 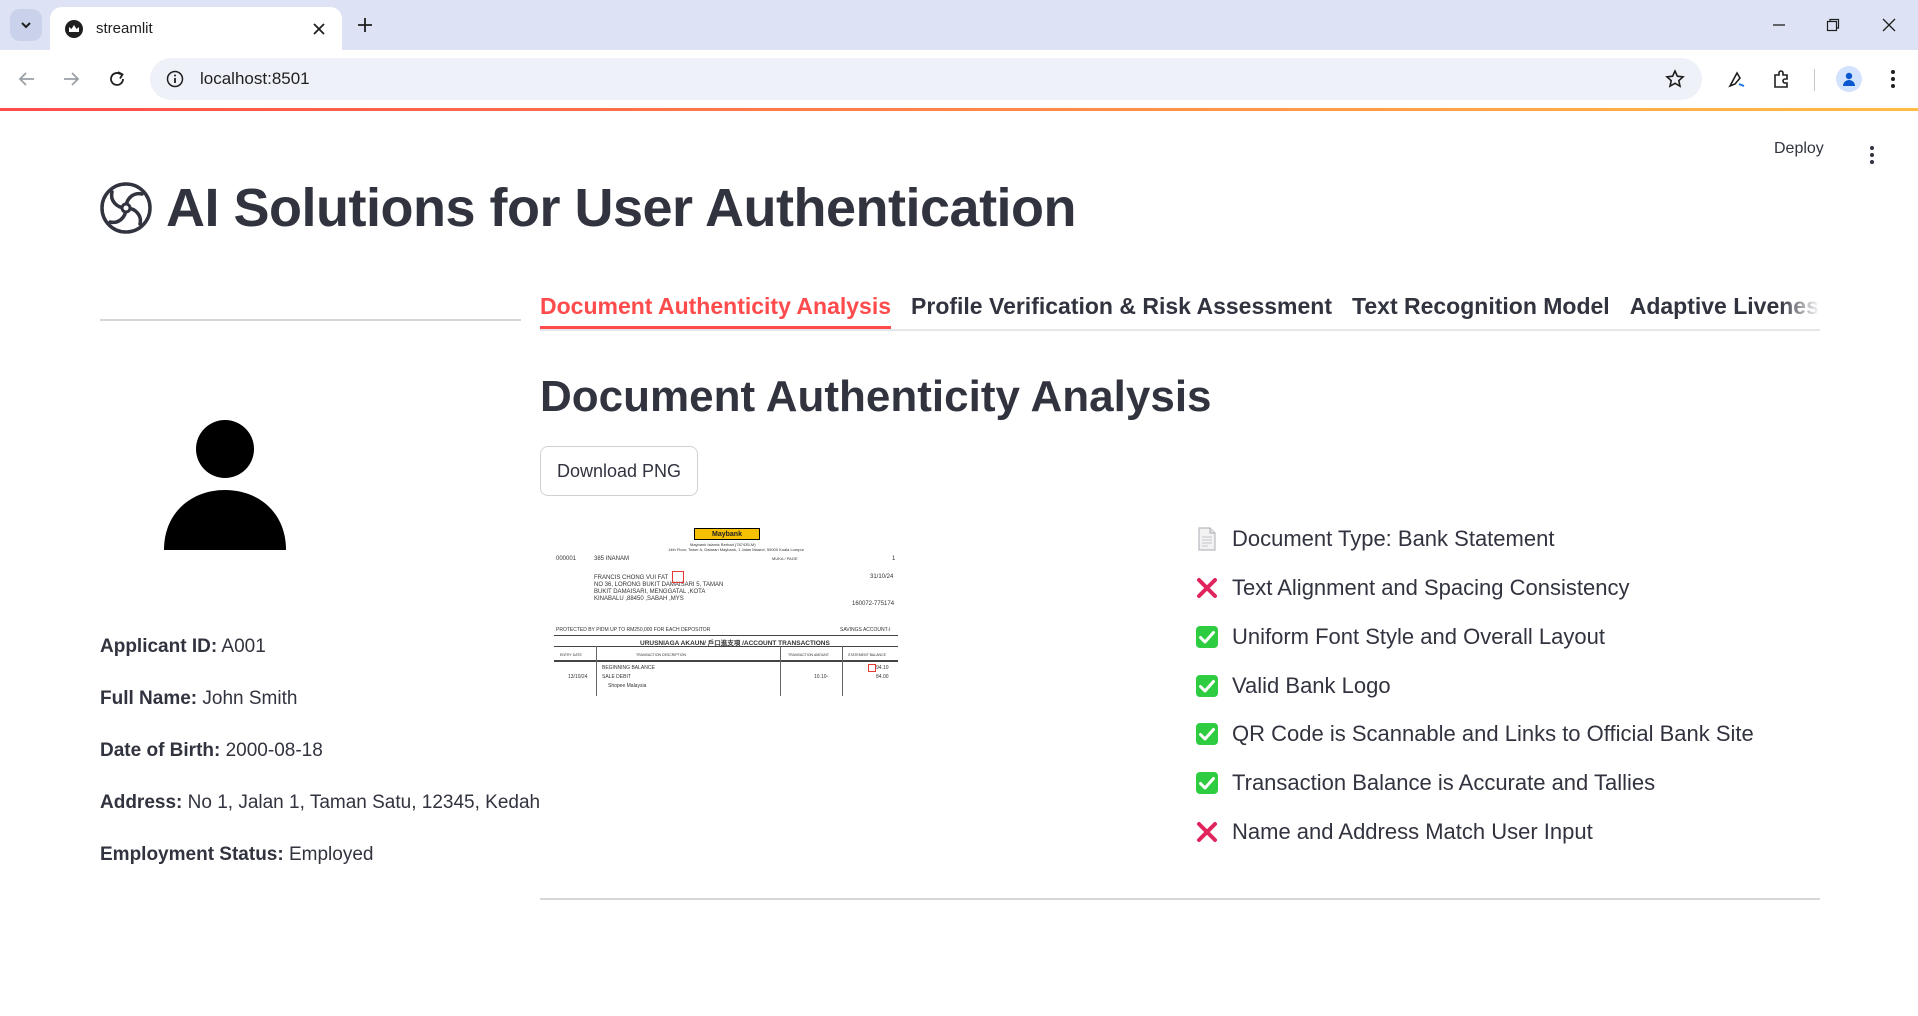 I want to click on profile-button, so click(x=1849, y=79).